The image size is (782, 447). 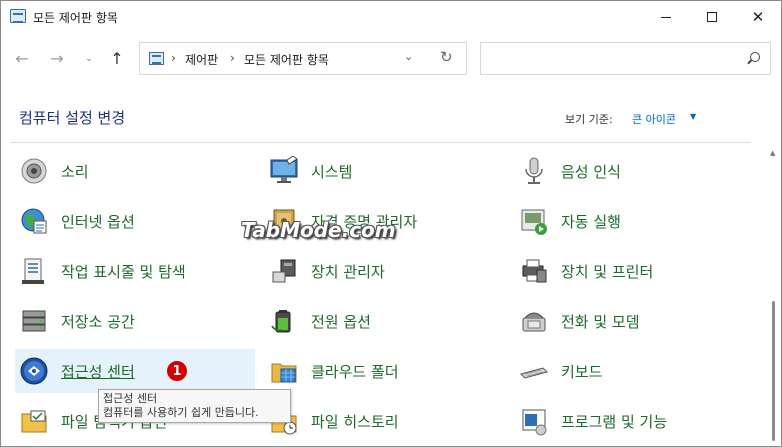 I want to click on item-label: 키보드, so click(x=582, y=372).